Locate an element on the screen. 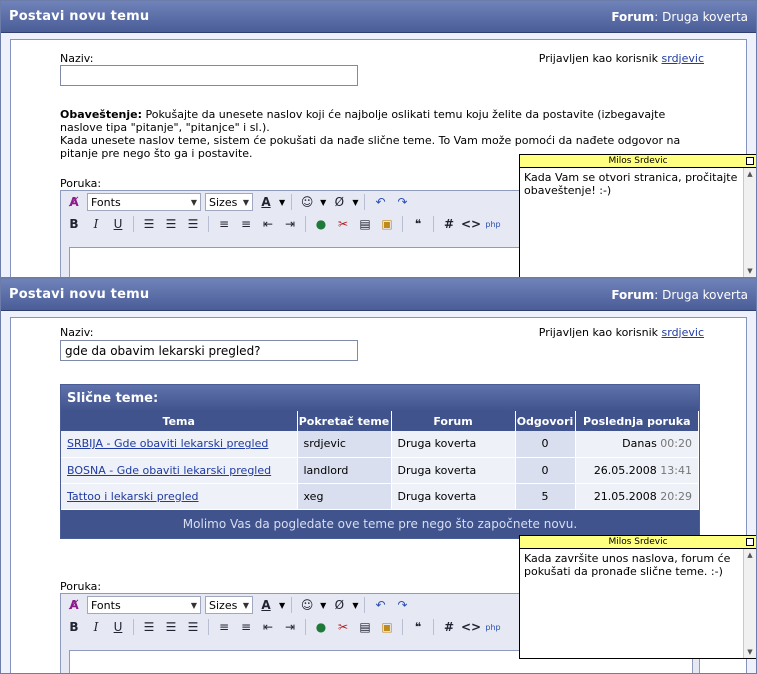 The height and width of the screenshot is (674, 757). forum-cell: Druga koverta is located at coordinates (453, 444).